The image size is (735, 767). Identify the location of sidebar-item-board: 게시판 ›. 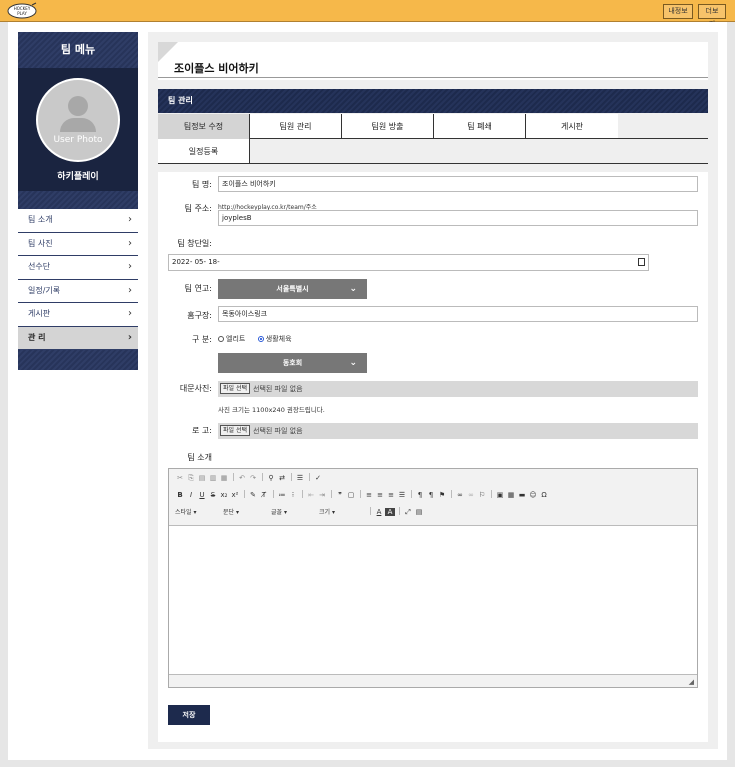
(78, 315).